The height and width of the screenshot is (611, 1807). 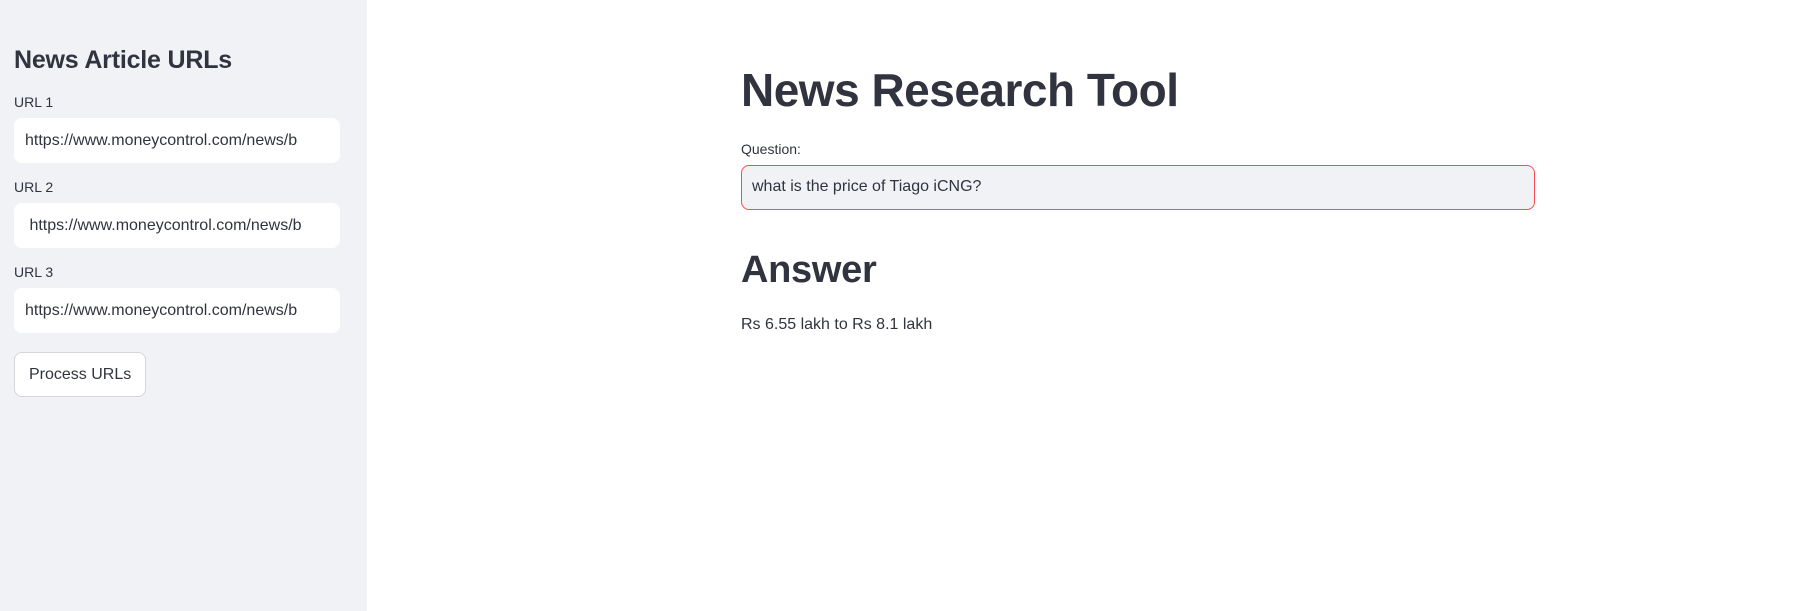 I want to click on url-3-input: https://www.moneycontrol.com/news/b, so click(x=177, y=310).